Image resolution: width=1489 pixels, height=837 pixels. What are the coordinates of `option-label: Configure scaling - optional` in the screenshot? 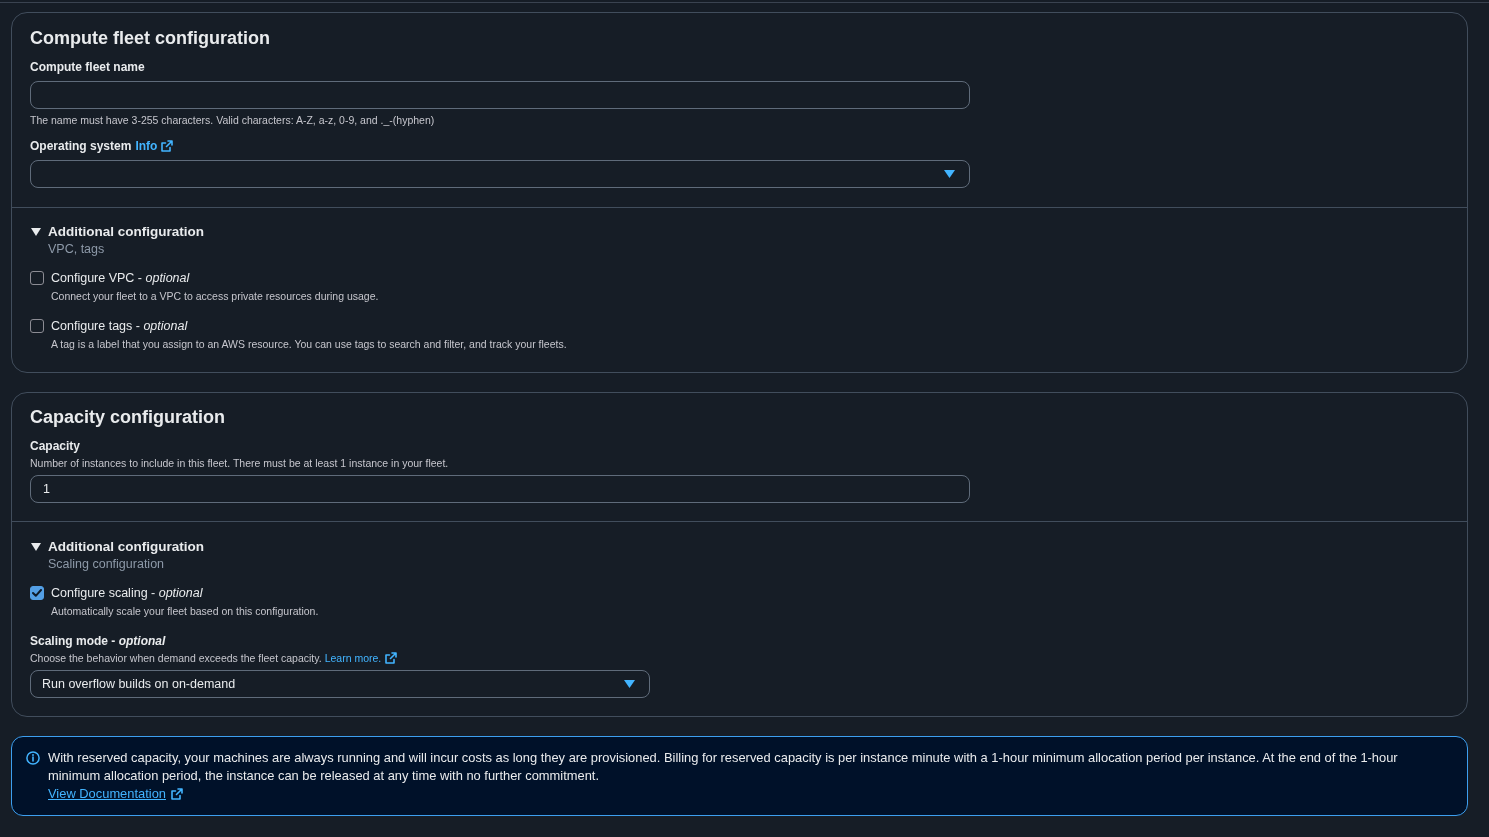 It's located at (127, 593).